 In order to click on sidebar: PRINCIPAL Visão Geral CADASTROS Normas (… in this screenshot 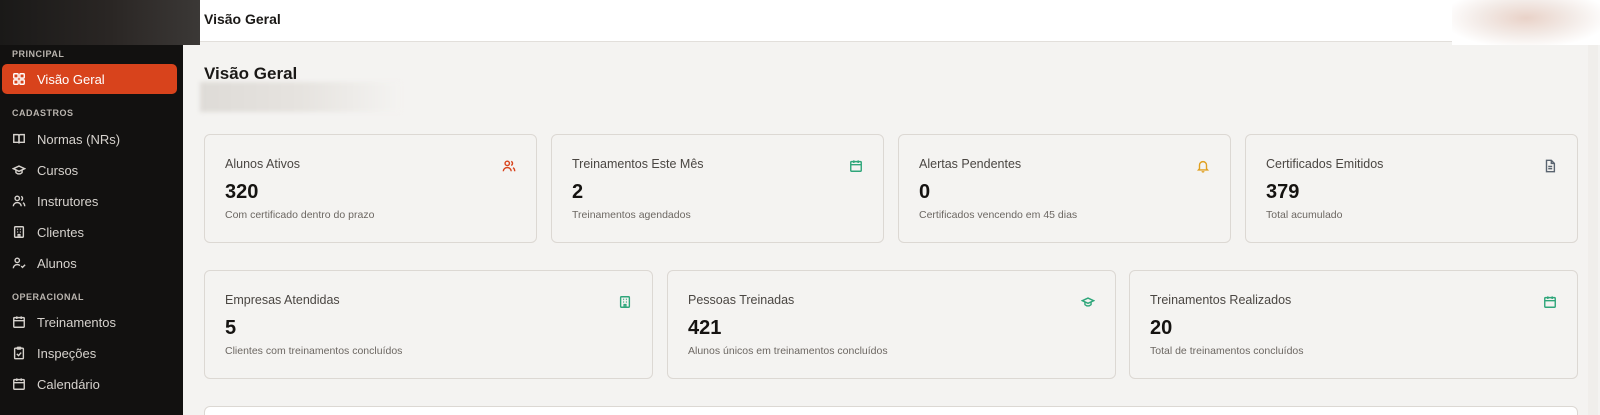, I will do `click(100, 207)`.